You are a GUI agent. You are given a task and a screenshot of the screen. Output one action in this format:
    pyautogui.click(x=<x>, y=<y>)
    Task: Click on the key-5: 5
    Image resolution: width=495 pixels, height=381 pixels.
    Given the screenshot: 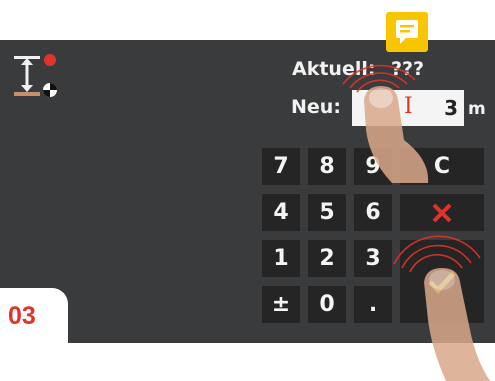 What is the action you would take?
    pyautogui.click(x=327, y=212)
    